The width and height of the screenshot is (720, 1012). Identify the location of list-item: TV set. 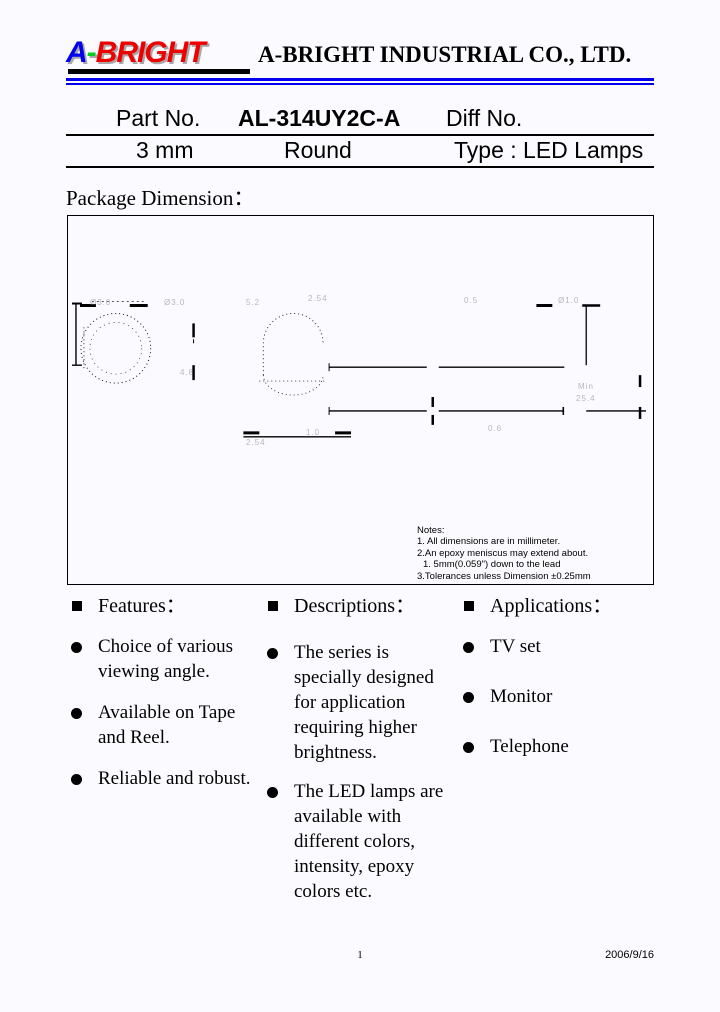
(562, 646).